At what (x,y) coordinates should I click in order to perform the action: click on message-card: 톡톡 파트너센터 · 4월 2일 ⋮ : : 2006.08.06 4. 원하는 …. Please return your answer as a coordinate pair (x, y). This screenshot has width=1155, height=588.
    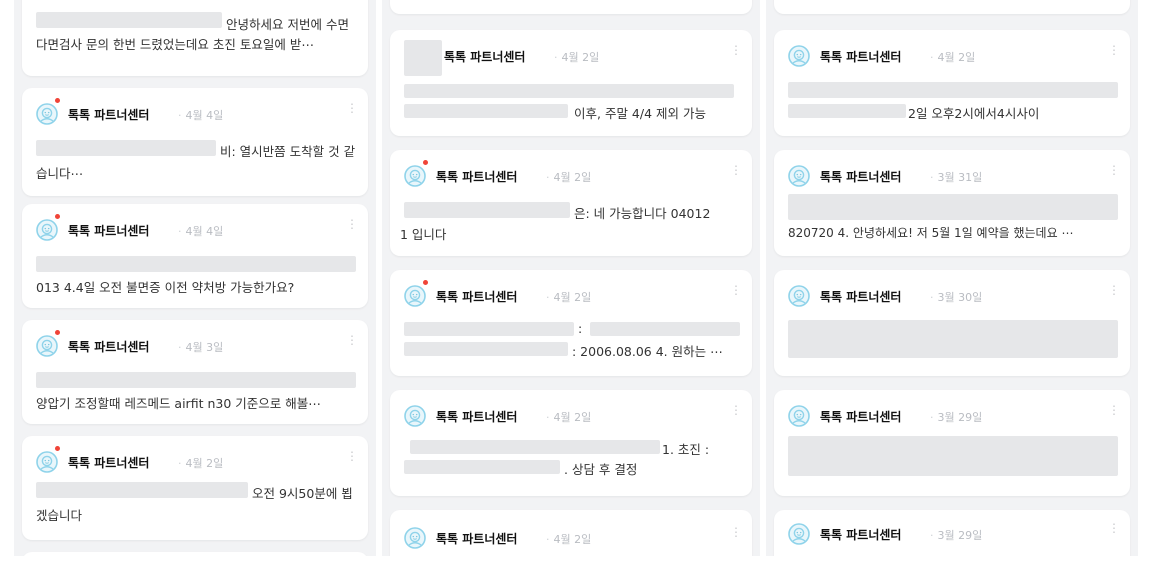
    Looking at the image, I should click on (571, 323).